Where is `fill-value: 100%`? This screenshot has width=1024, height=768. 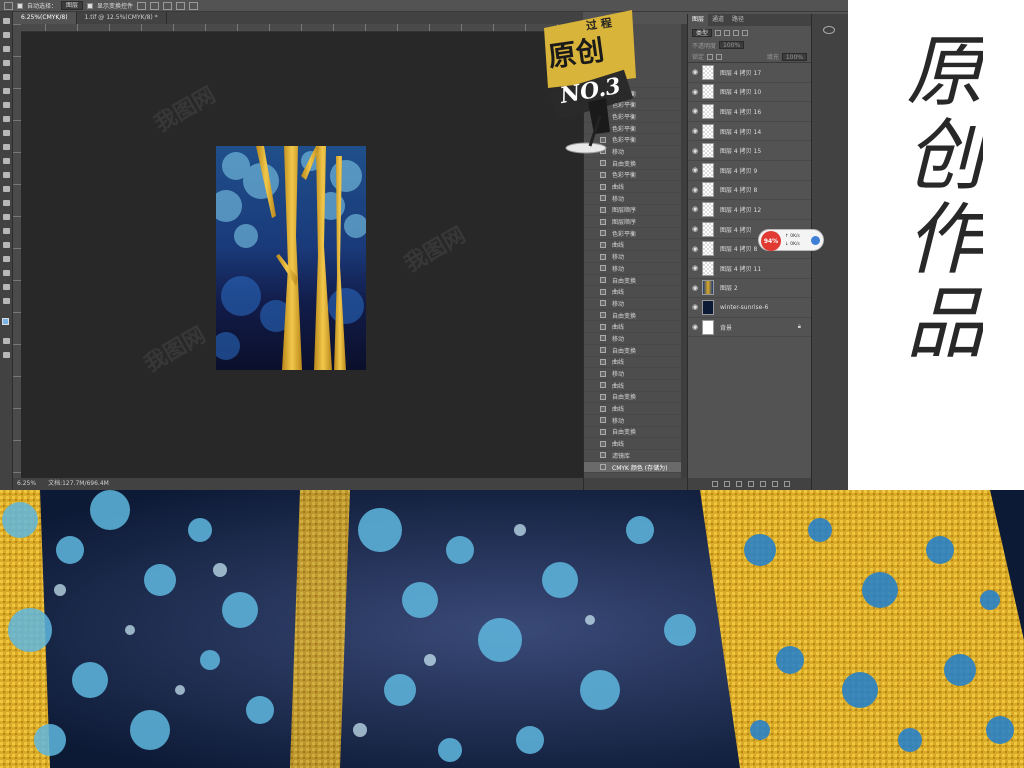 fill-value: 100% is located at coordinates (794, 56).